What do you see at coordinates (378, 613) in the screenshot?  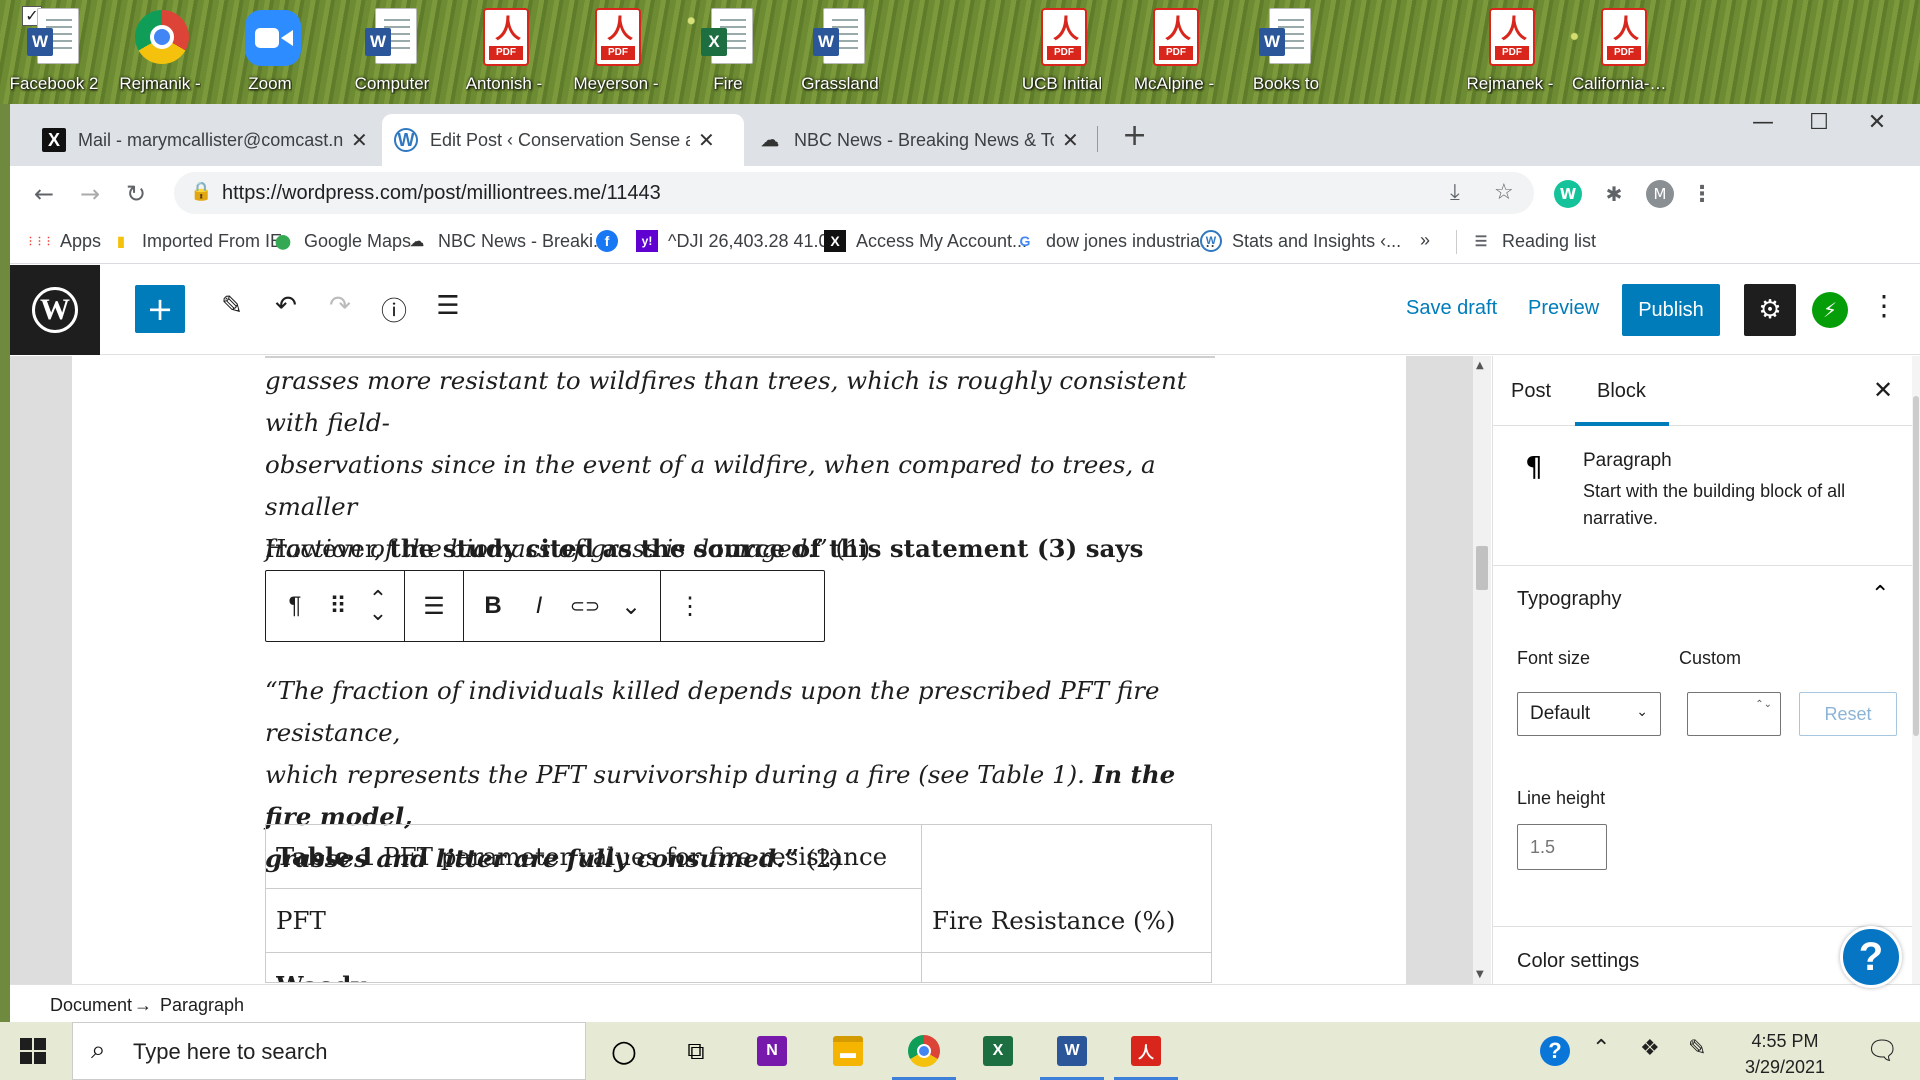 I see `move-down-icon: ⌄` at bounding box center [378, 613].